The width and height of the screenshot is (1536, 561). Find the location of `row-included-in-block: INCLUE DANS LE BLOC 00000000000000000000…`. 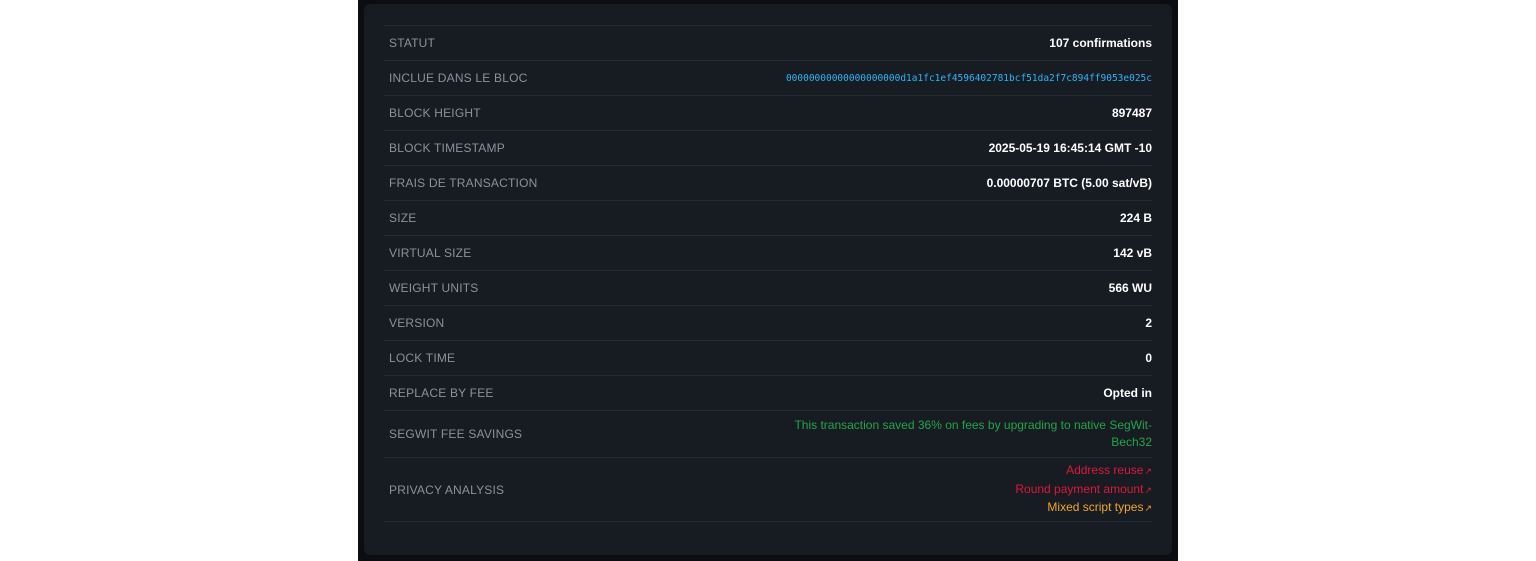

row-included-in-block: INCLUE DANS LE BLOC 00000000000000000000… is located at coordinates (768, 78).